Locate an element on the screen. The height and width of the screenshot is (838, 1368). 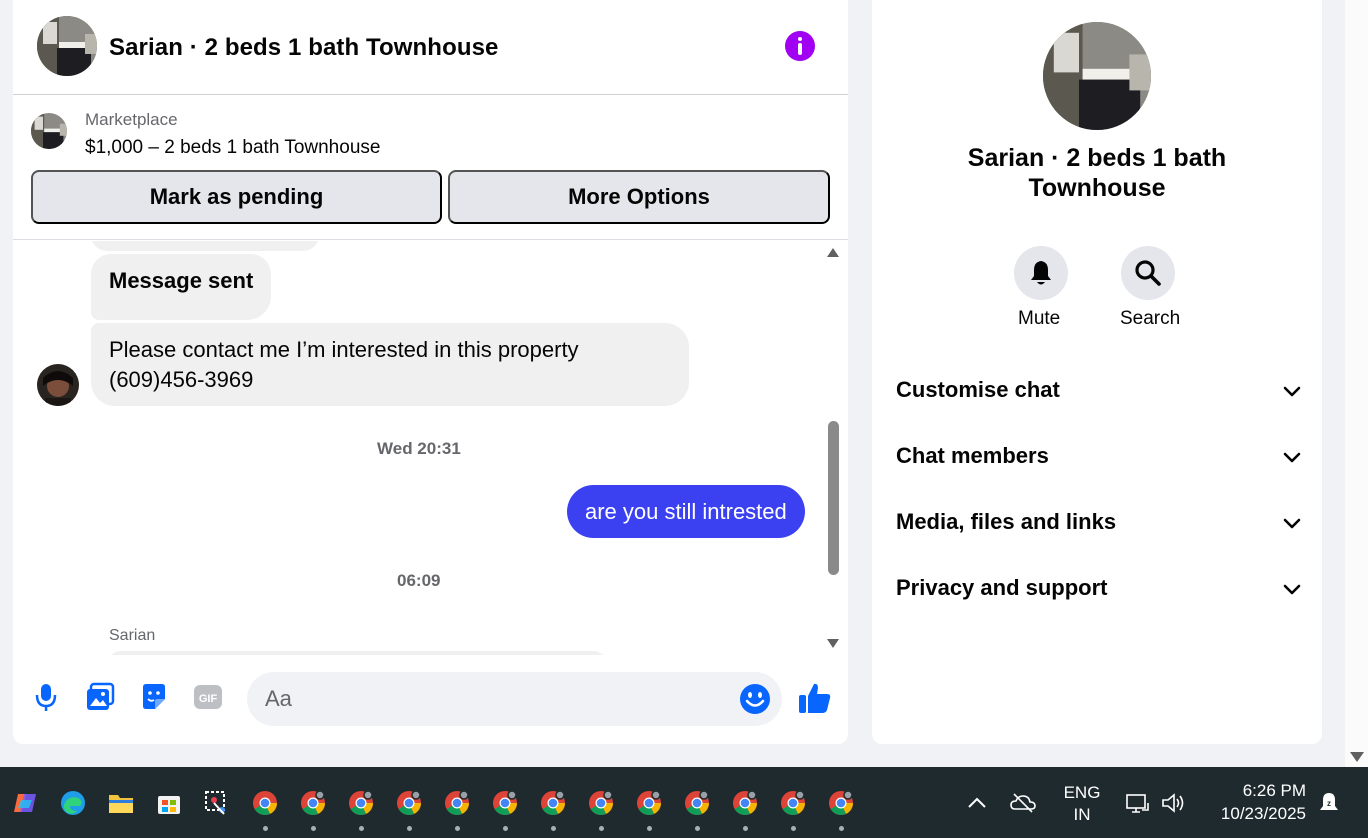
scroll-down-arrow is located at coordinates (833, 643).